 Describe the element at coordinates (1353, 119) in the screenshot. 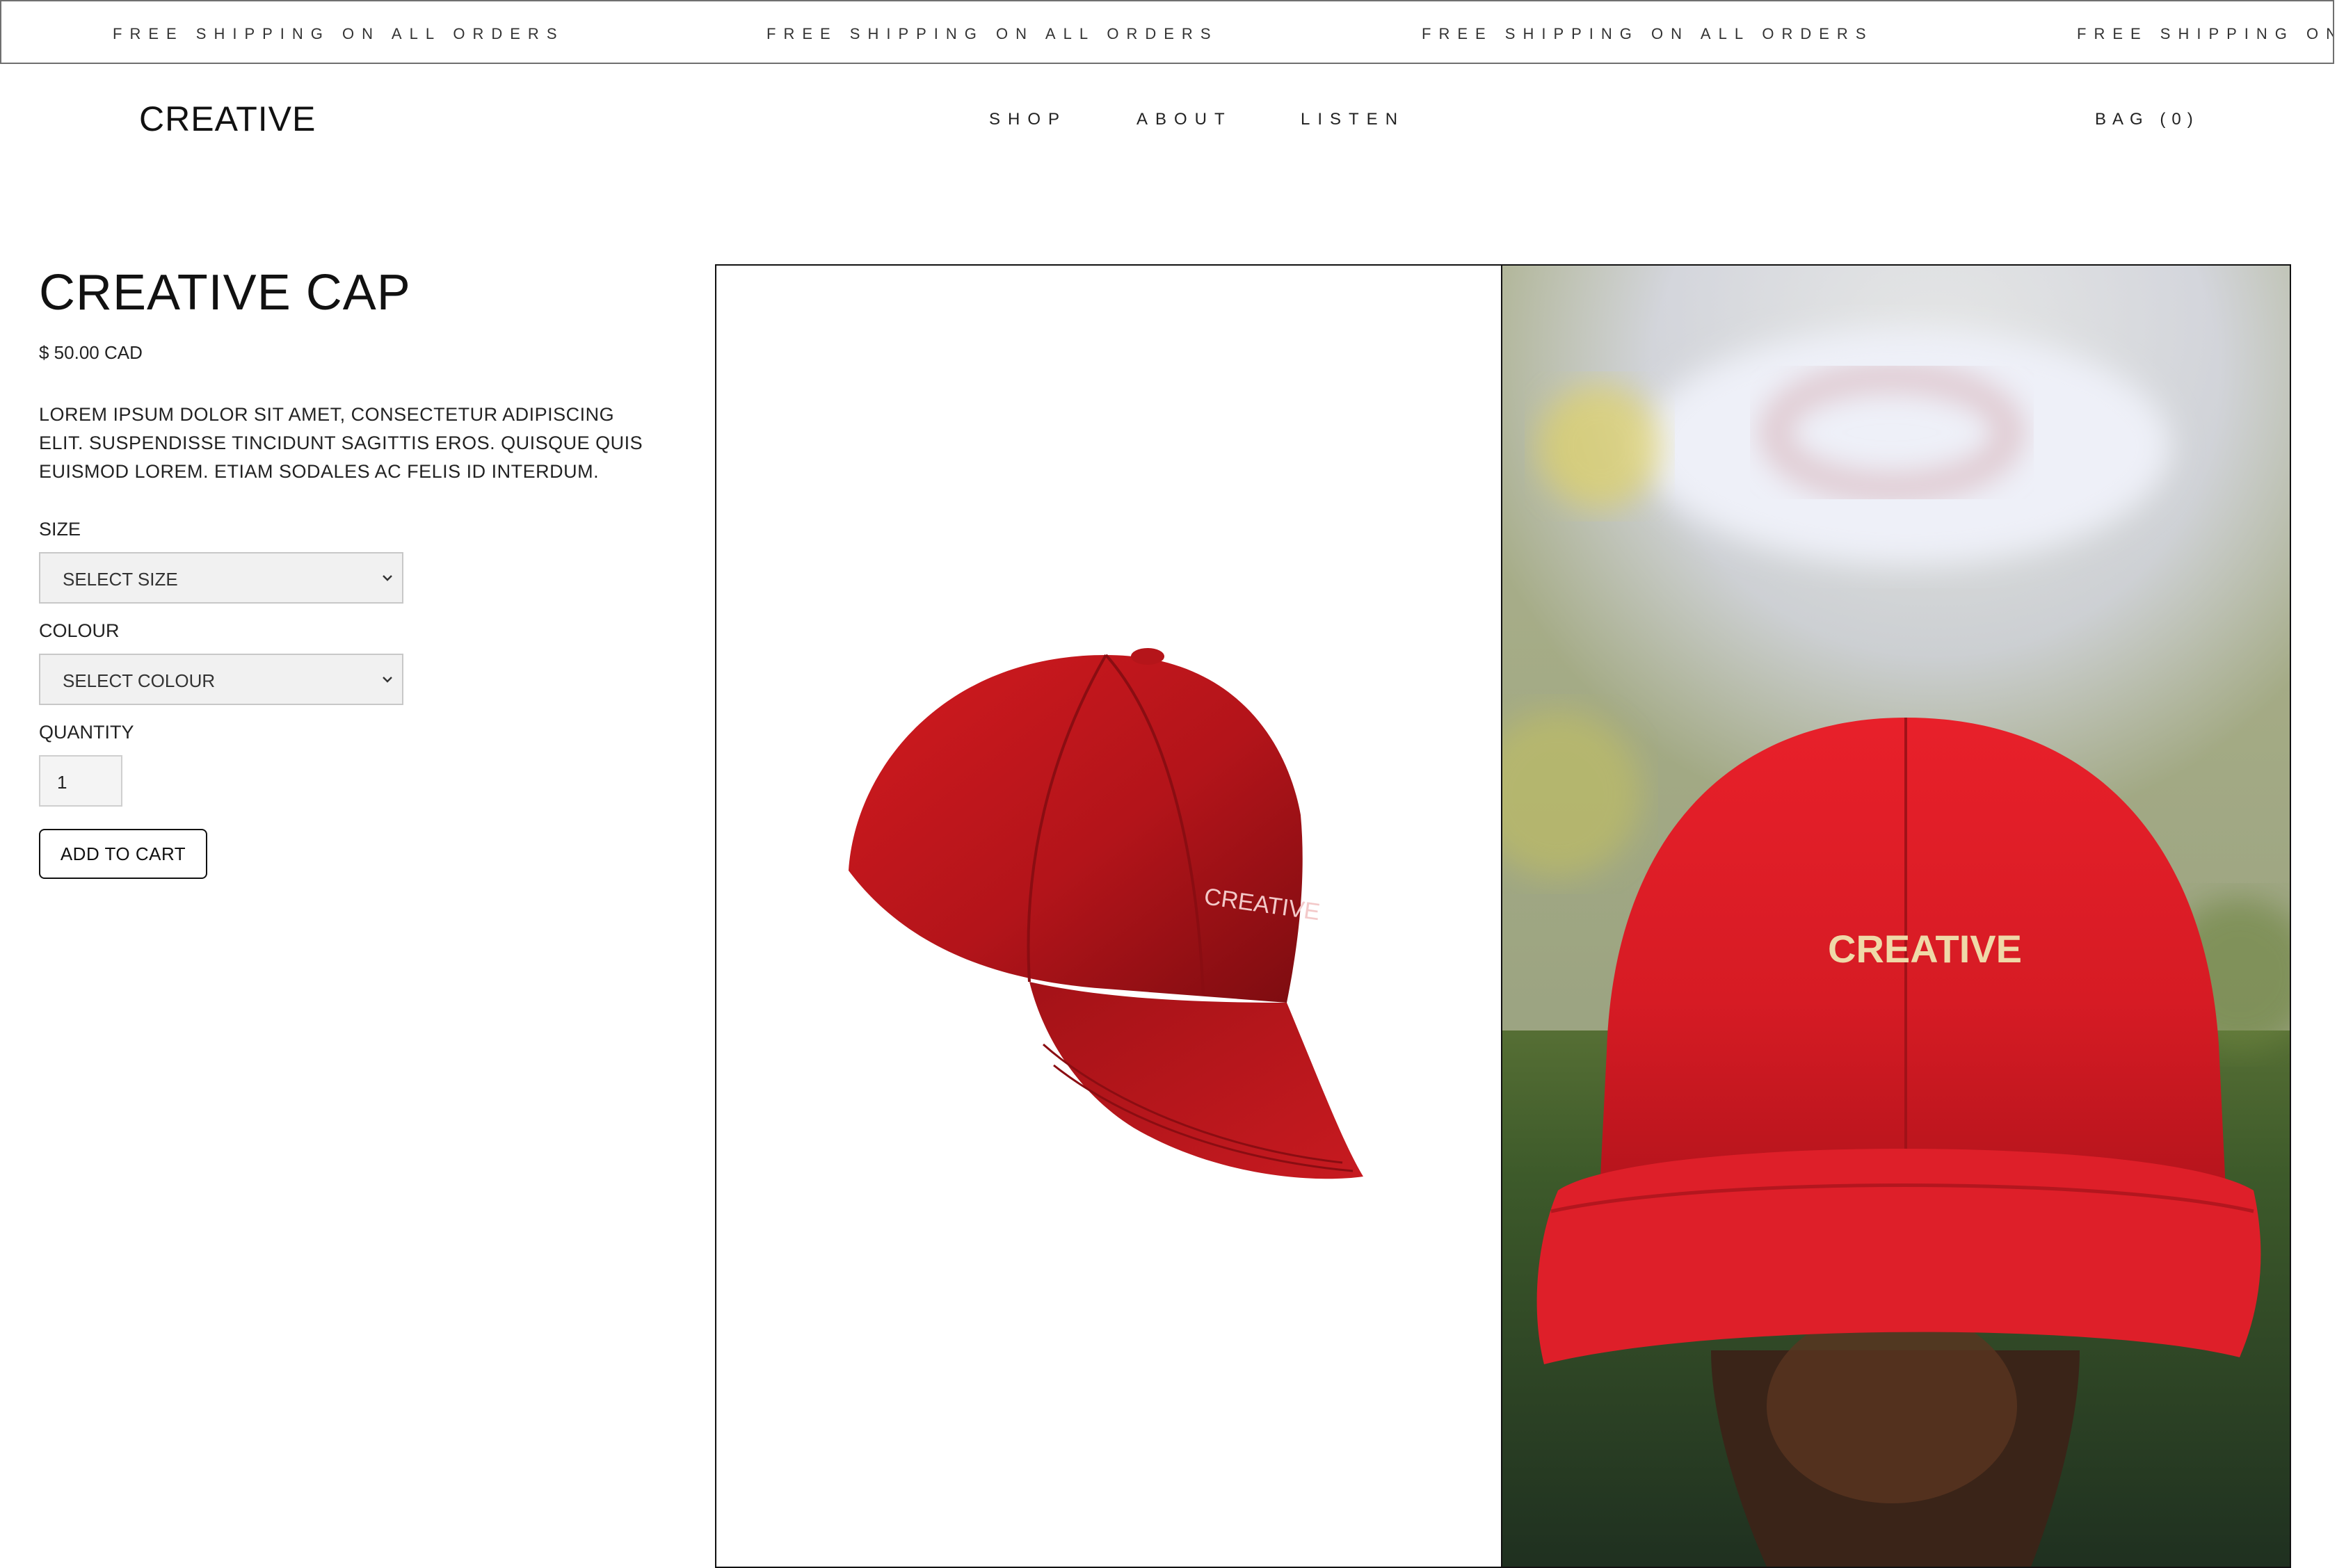

I see `nav-listen: LISTEN` at that location.